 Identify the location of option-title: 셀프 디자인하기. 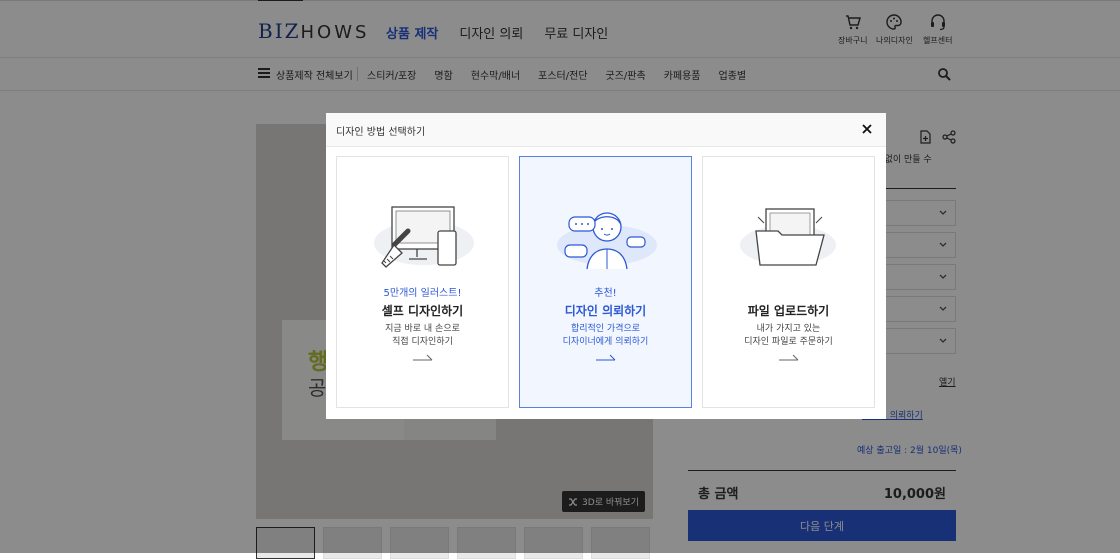
(422, 311).